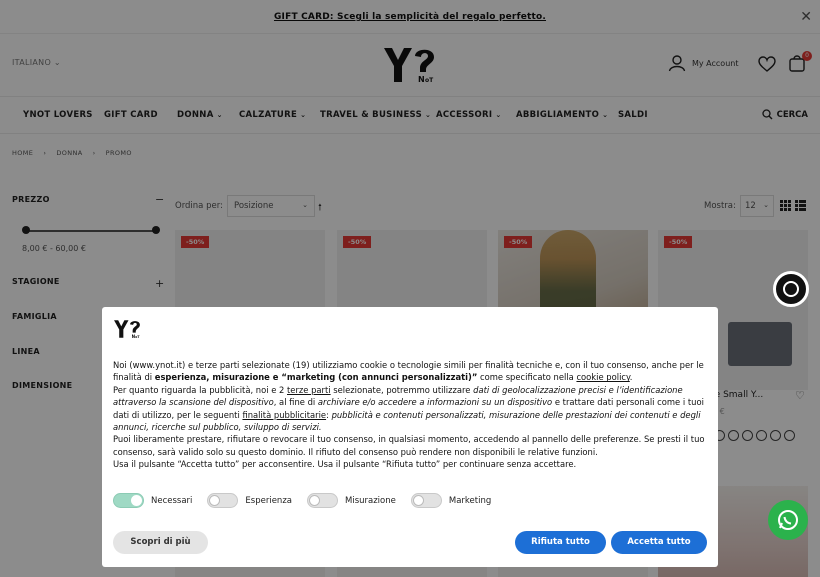  What do you see at coordinates (127, 329) in the screenshot?
I see `ynot-logo: N oT` at bounding box center [127, 329].